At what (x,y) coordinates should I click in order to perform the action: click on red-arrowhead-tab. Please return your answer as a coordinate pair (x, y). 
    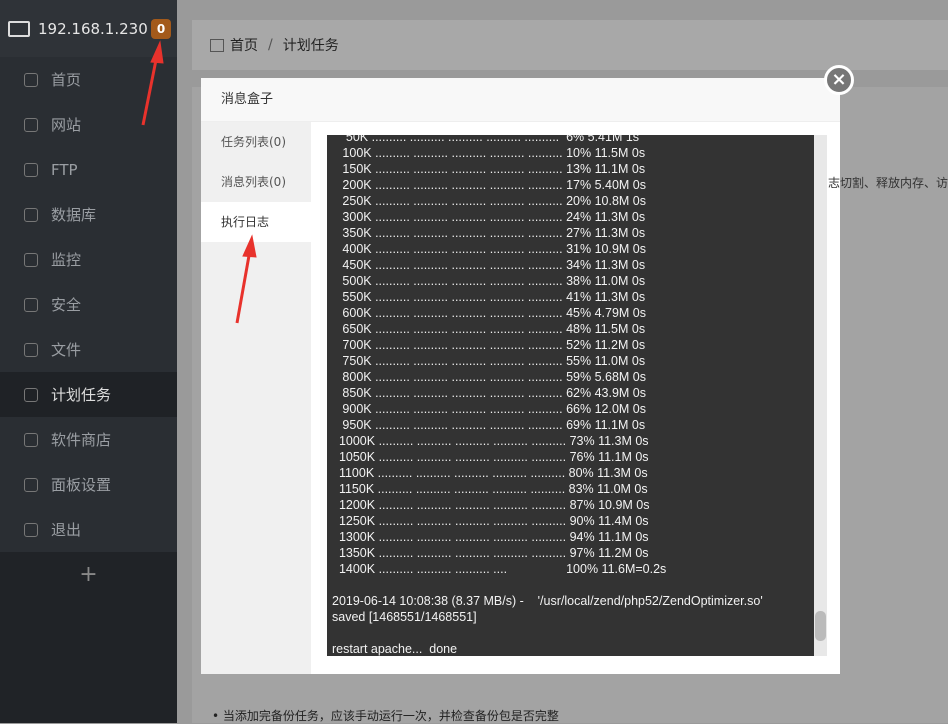
    Looking at the image, I should click on (249, 246).